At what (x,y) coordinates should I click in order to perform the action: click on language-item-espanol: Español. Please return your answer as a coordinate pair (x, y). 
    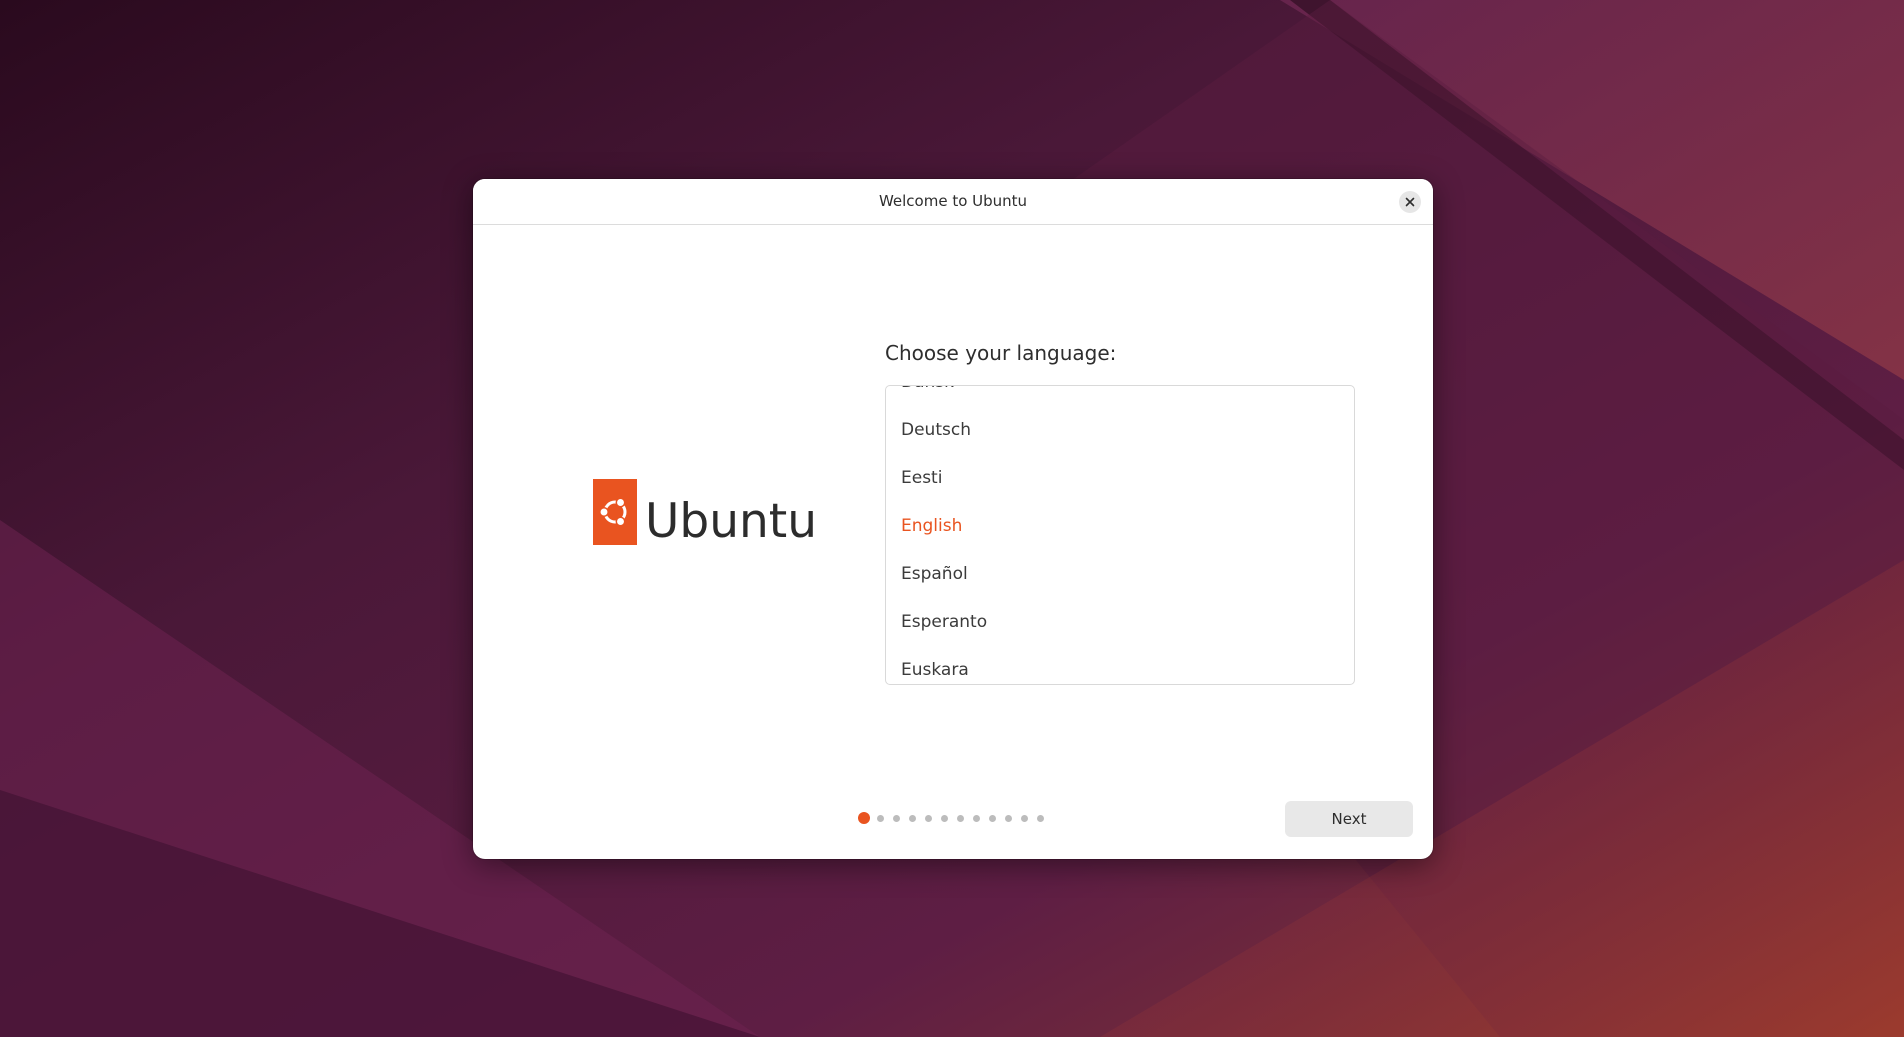
    Looking at the image, I should click on (1120, 574).